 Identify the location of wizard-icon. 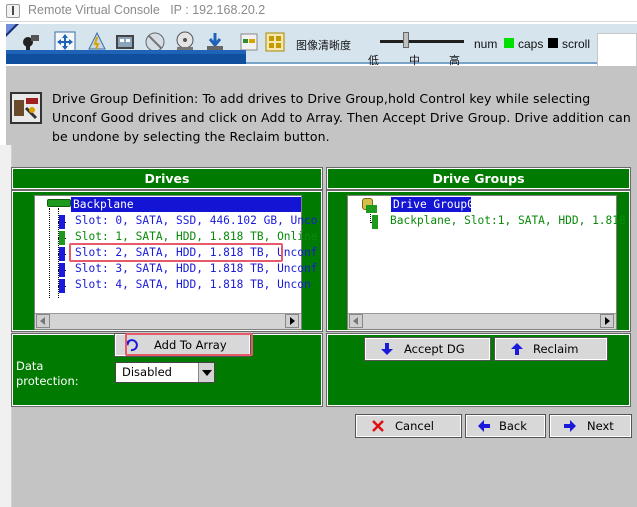
(26, 108).